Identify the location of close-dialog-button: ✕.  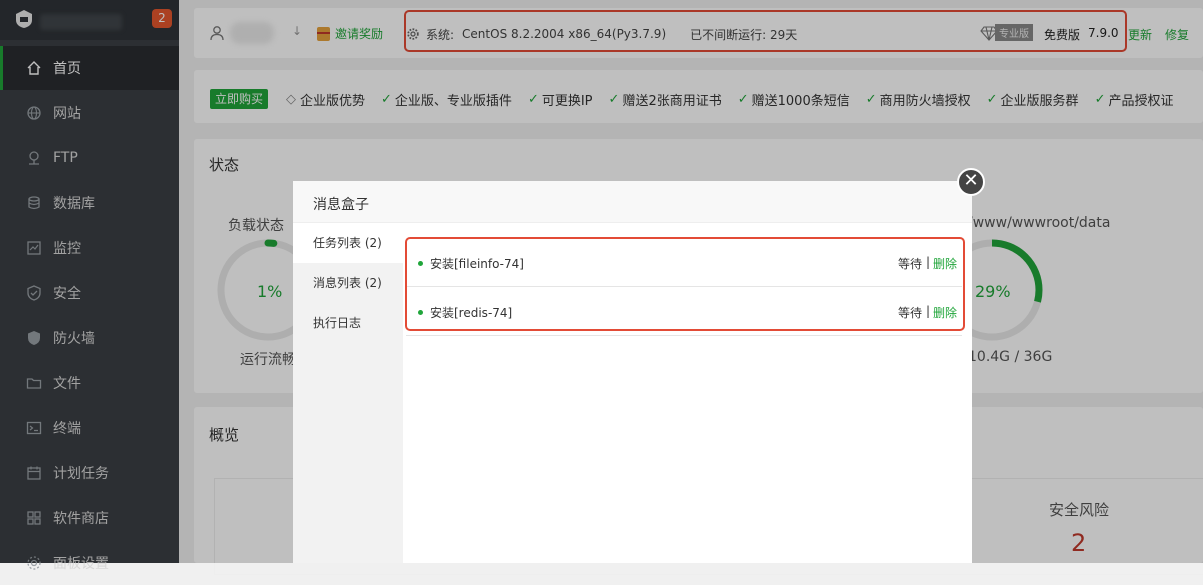
(971, 182).